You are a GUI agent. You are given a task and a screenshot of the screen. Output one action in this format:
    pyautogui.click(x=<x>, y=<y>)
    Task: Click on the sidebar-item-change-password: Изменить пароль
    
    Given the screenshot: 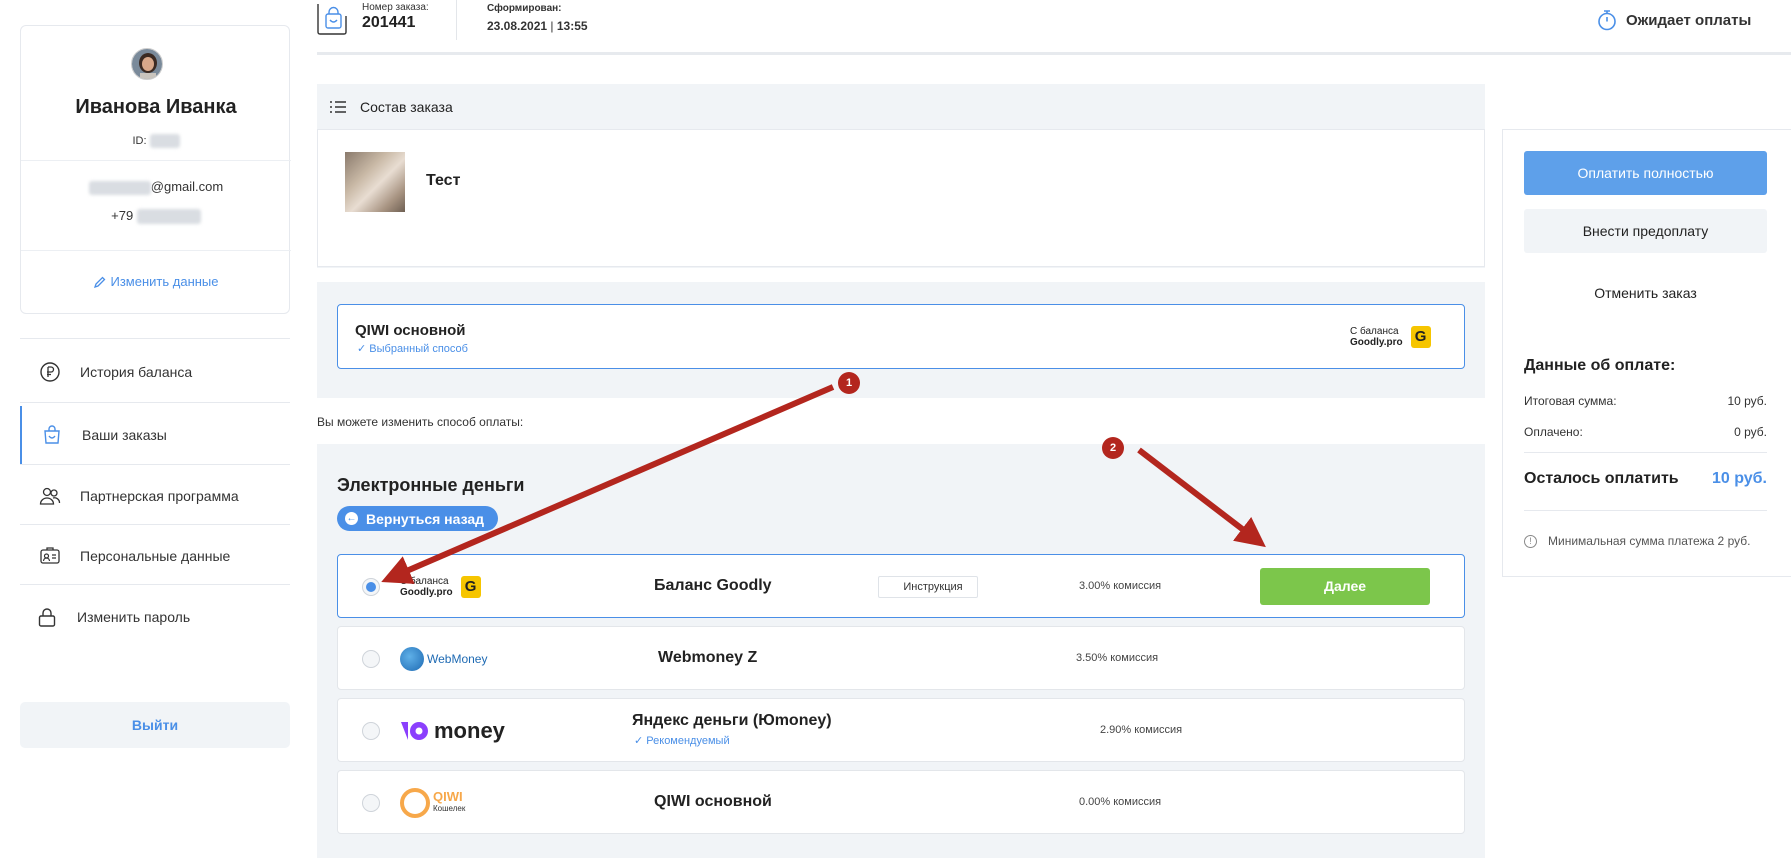 What is the action you would take?
    pyautogui.click(x=155, y=617)
    